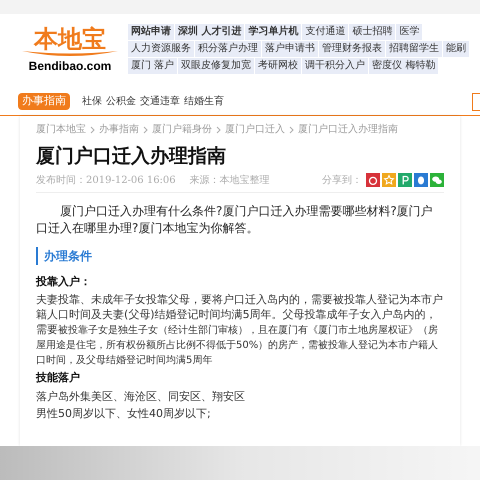  What do you see at coordinates (64, 282) in the screenshot?
I see `condition-heading: 投靠入户：` at bounding box center [64, 282].